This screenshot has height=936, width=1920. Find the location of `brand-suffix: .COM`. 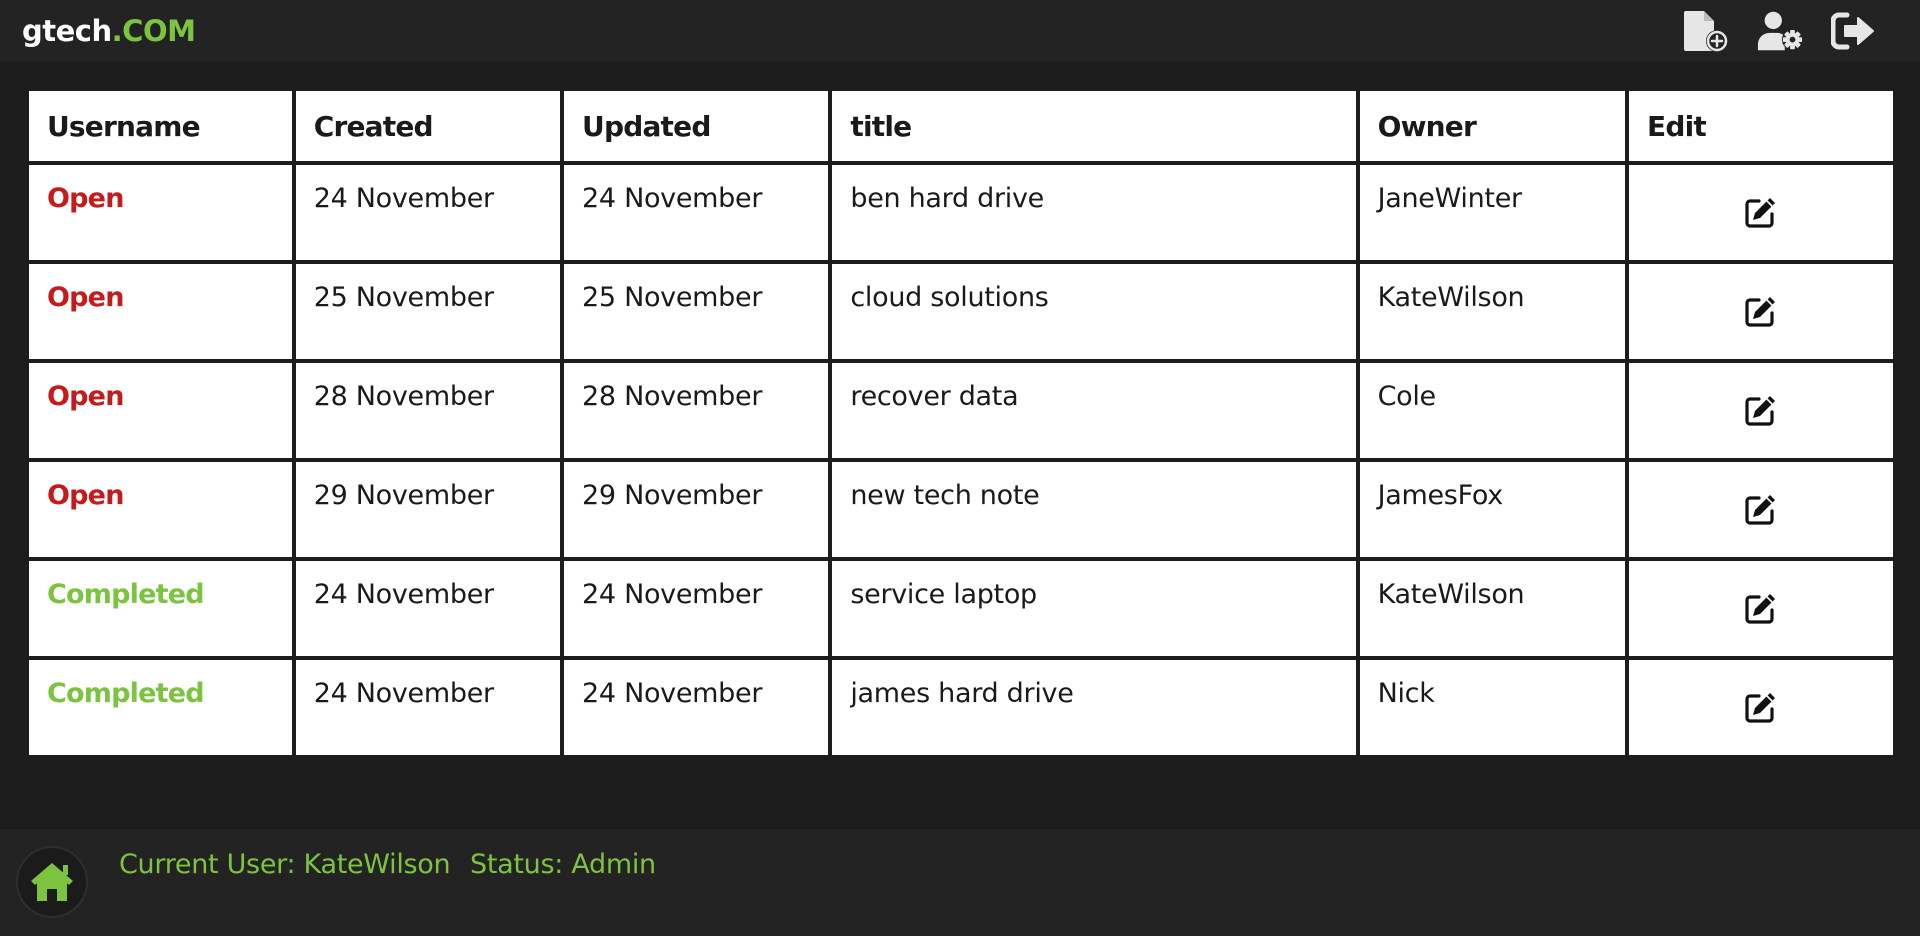

brand-suffix: .COM is located at coordinates (153, 31).